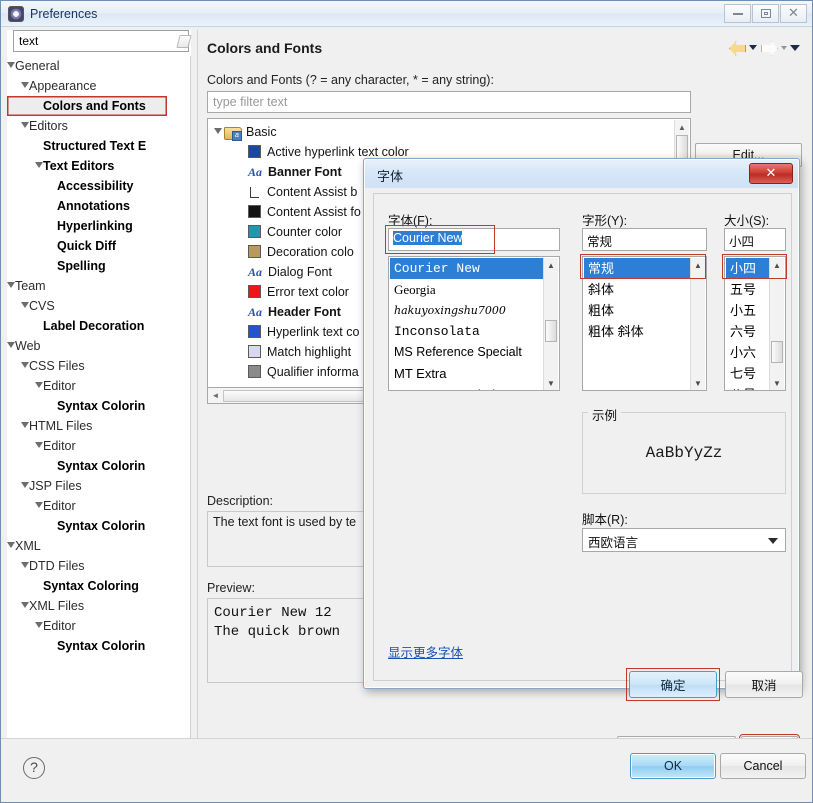  What do you see at coordinates (449, 102) in the screenshot?
I see `colors-fonts-filter-input: type filter text` at bounding box center [449, 102].